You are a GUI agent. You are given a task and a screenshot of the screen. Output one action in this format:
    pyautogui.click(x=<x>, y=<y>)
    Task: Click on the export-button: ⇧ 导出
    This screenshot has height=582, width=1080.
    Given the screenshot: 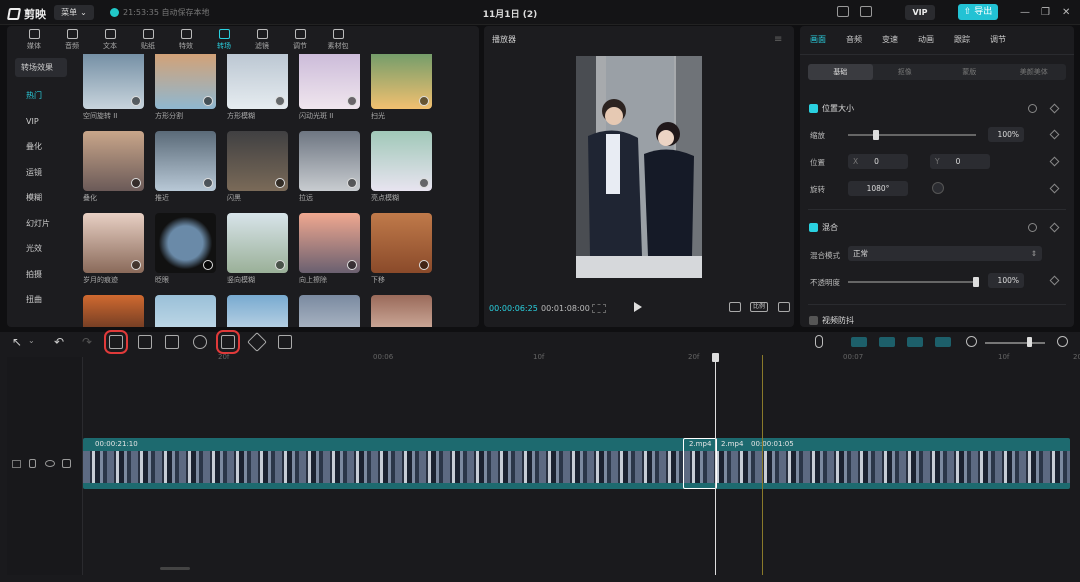 What is the action you would take?
    pyautogui.click(x=978, y=12)
    